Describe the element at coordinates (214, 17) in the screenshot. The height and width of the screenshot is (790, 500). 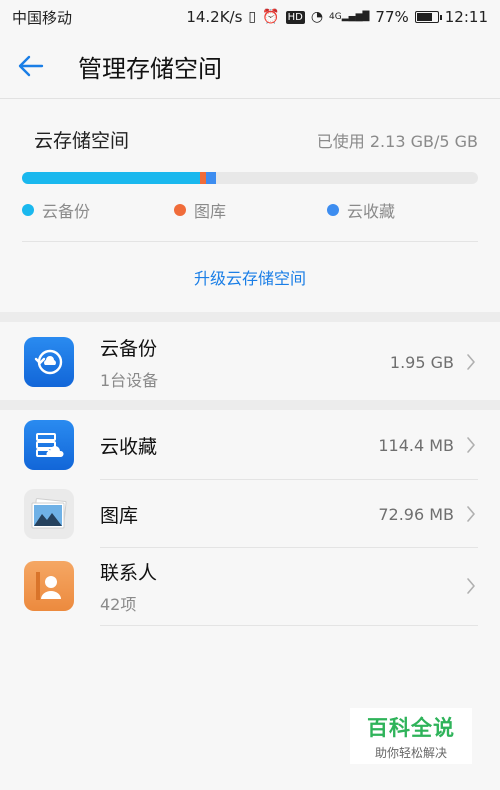
I see `network-speed: 14.2K/s` at that location.